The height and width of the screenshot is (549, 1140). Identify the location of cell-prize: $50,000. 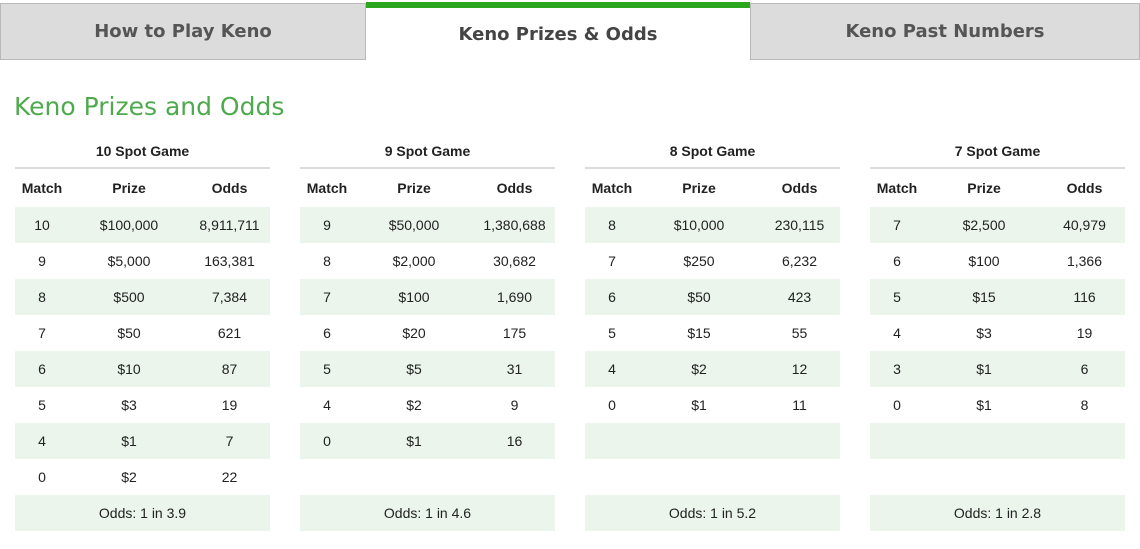
(414, 225).